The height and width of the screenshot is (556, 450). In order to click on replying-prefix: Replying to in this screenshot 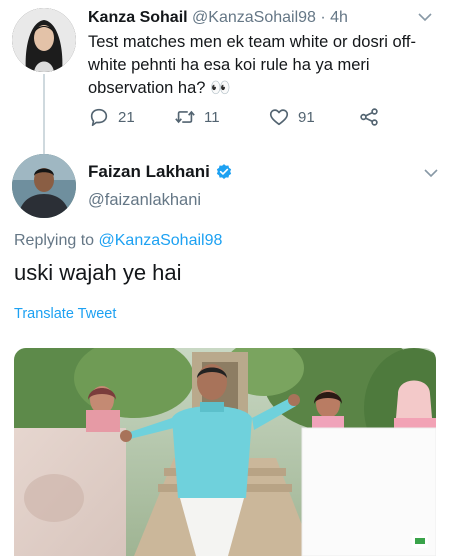, I will do `click(54, 240)`.